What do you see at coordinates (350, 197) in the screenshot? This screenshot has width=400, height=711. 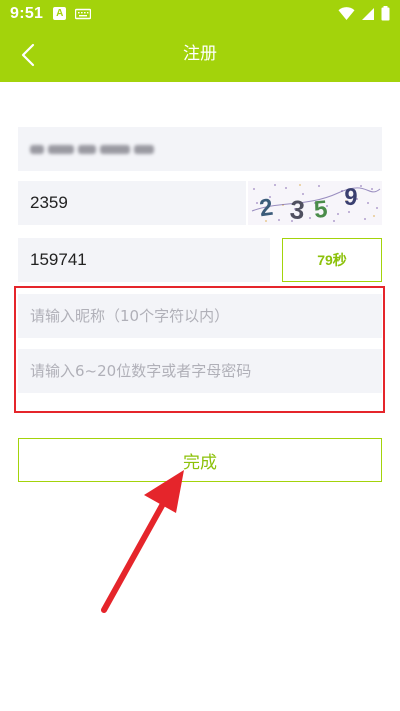 I see `svg-text: 9` at bounding box center [350, 197].